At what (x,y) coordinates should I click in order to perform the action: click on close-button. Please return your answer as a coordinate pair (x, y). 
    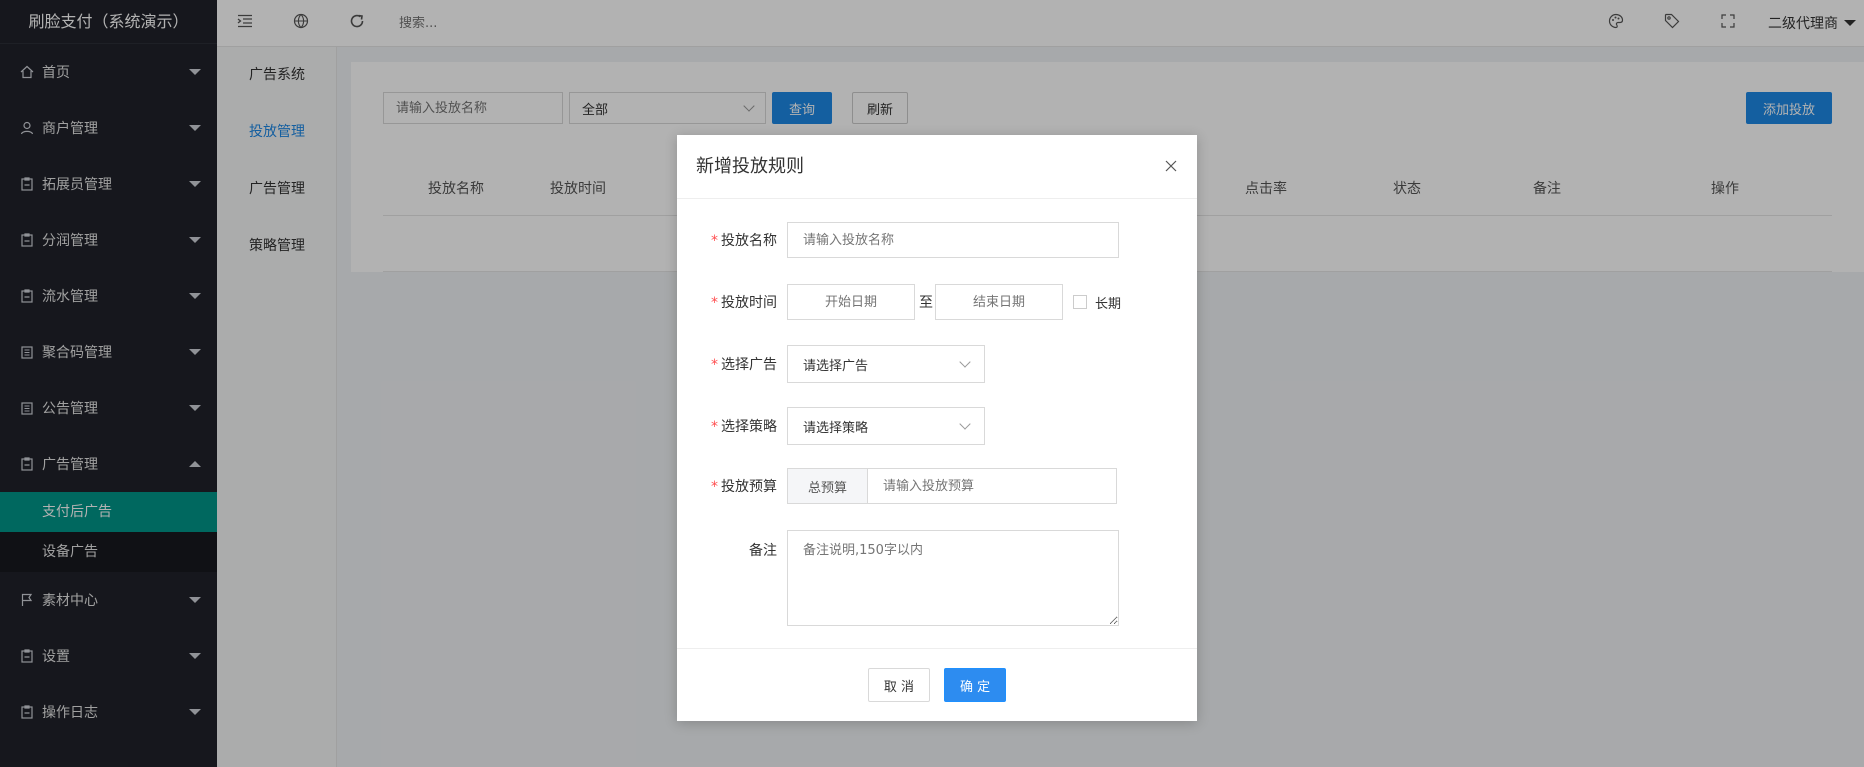
    Looking at the image, I should click on (1171, 167).